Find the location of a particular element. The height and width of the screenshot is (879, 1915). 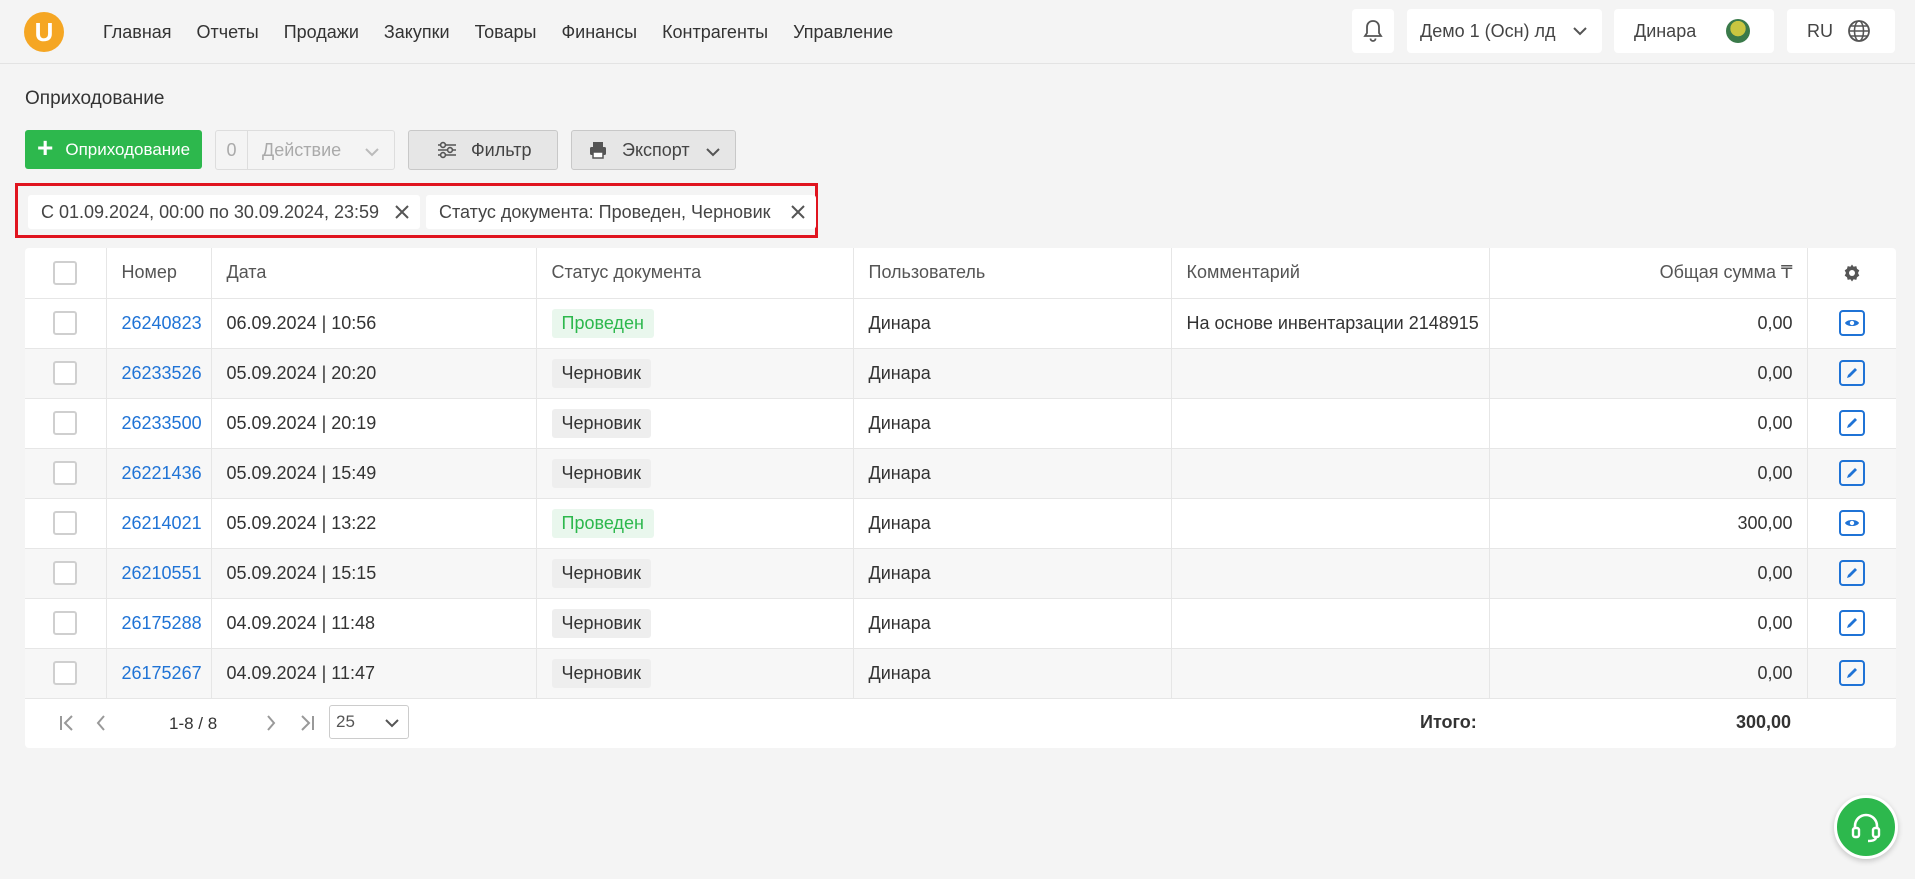

export-button: Экспорт is located at coordinates (653, 150).